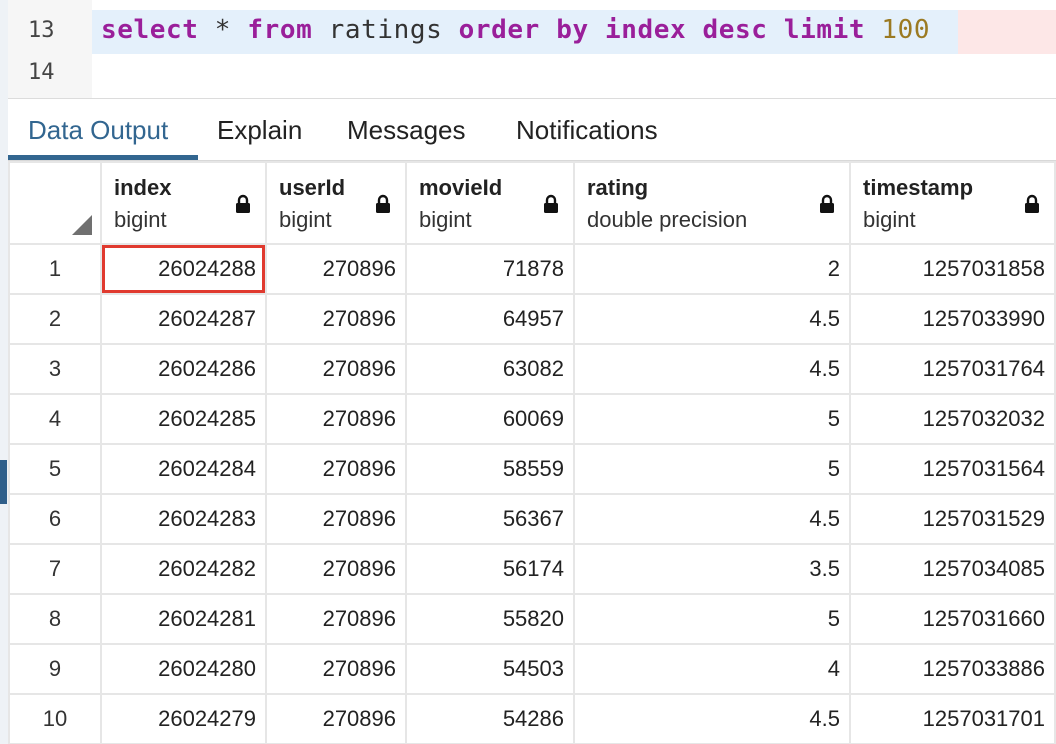 The height and width of the screenshot is (744, 1056). What do you see at coordinates (572, 30) in the screenshot?
I see `sql-keyword: by` at bounding box center [572, 30].